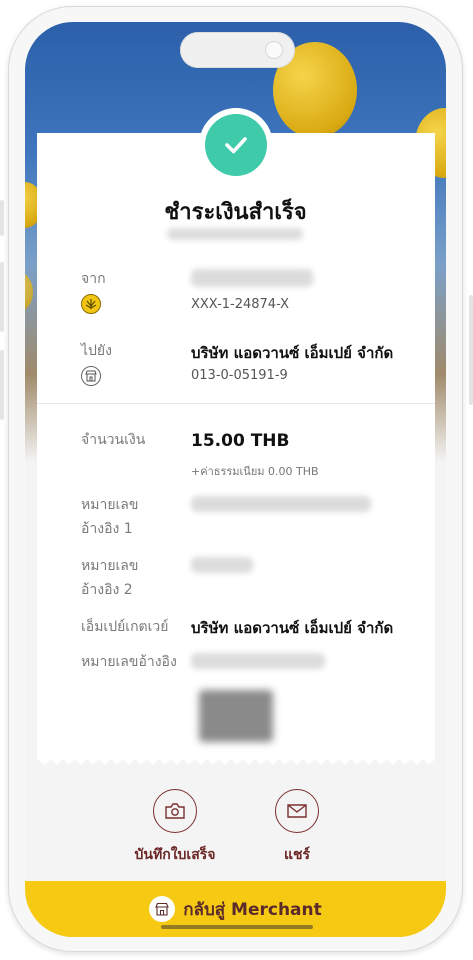  I want to click on qr-code-redacted, so click(236, 716).